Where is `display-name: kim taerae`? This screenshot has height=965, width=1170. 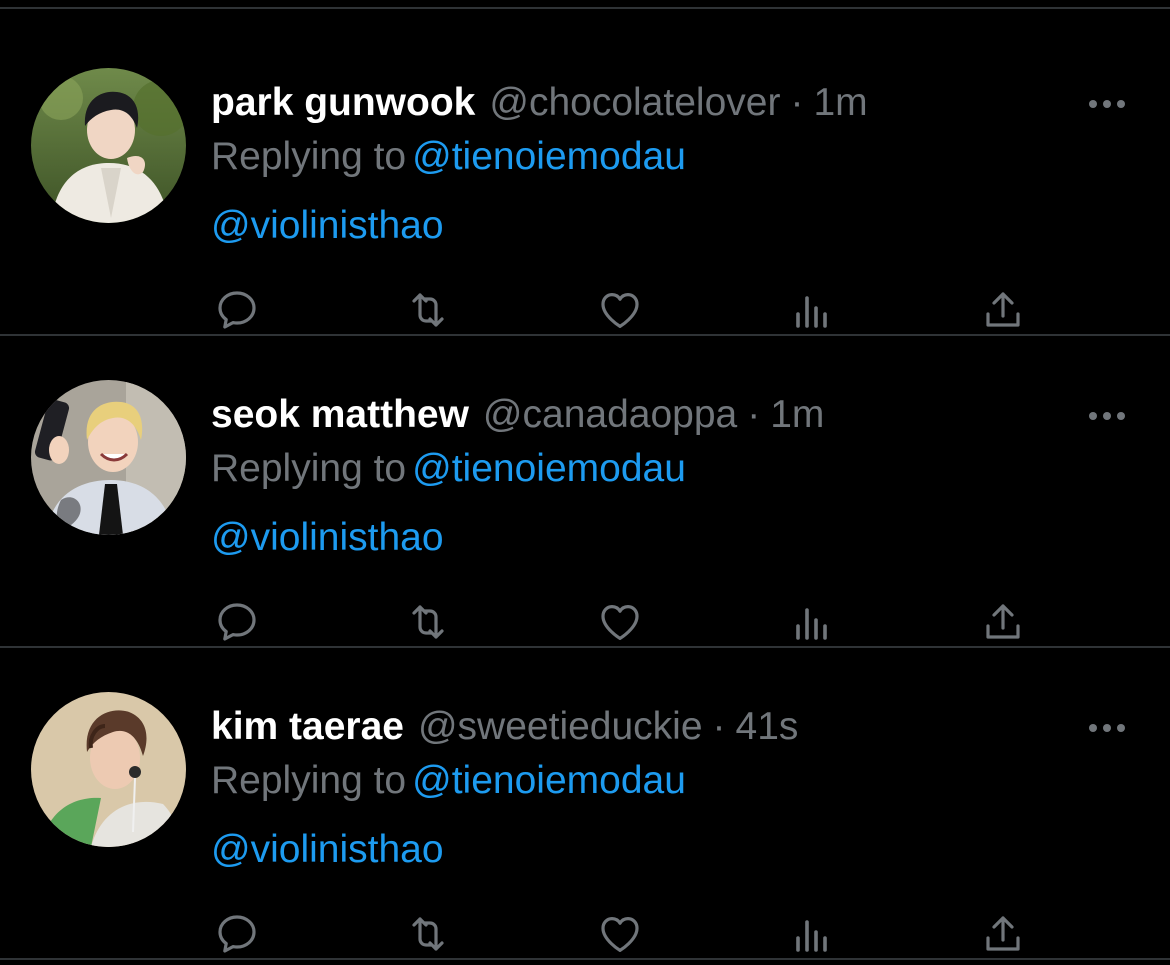
display-name: kim taerae is located at coordinates (307, 726).